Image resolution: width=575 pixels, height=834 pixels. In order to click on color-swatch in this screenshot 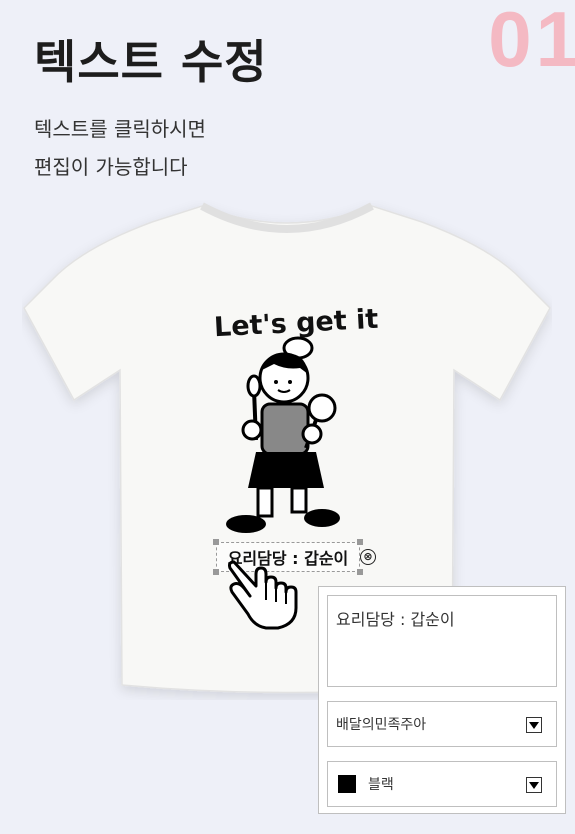, I will do `click(347, 784)`.